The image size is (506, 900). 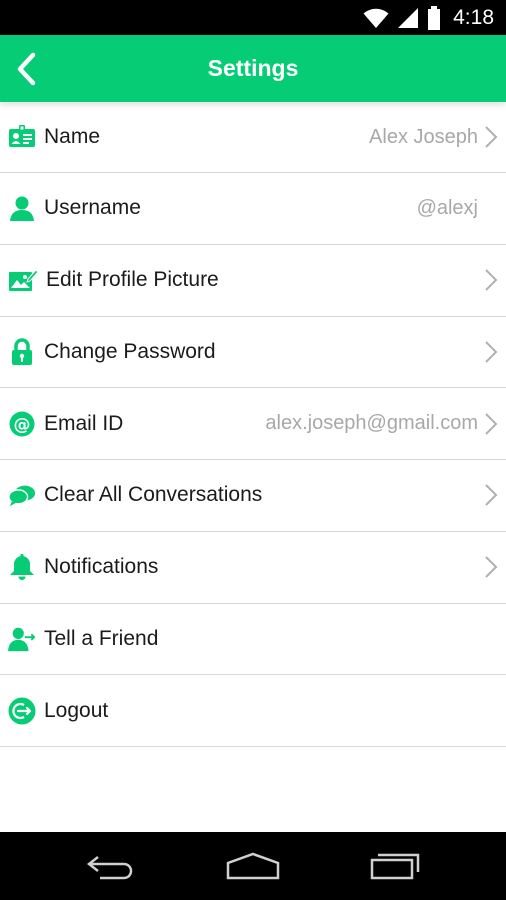 I want to click on nav-back-button, so click(x=111, y=866).